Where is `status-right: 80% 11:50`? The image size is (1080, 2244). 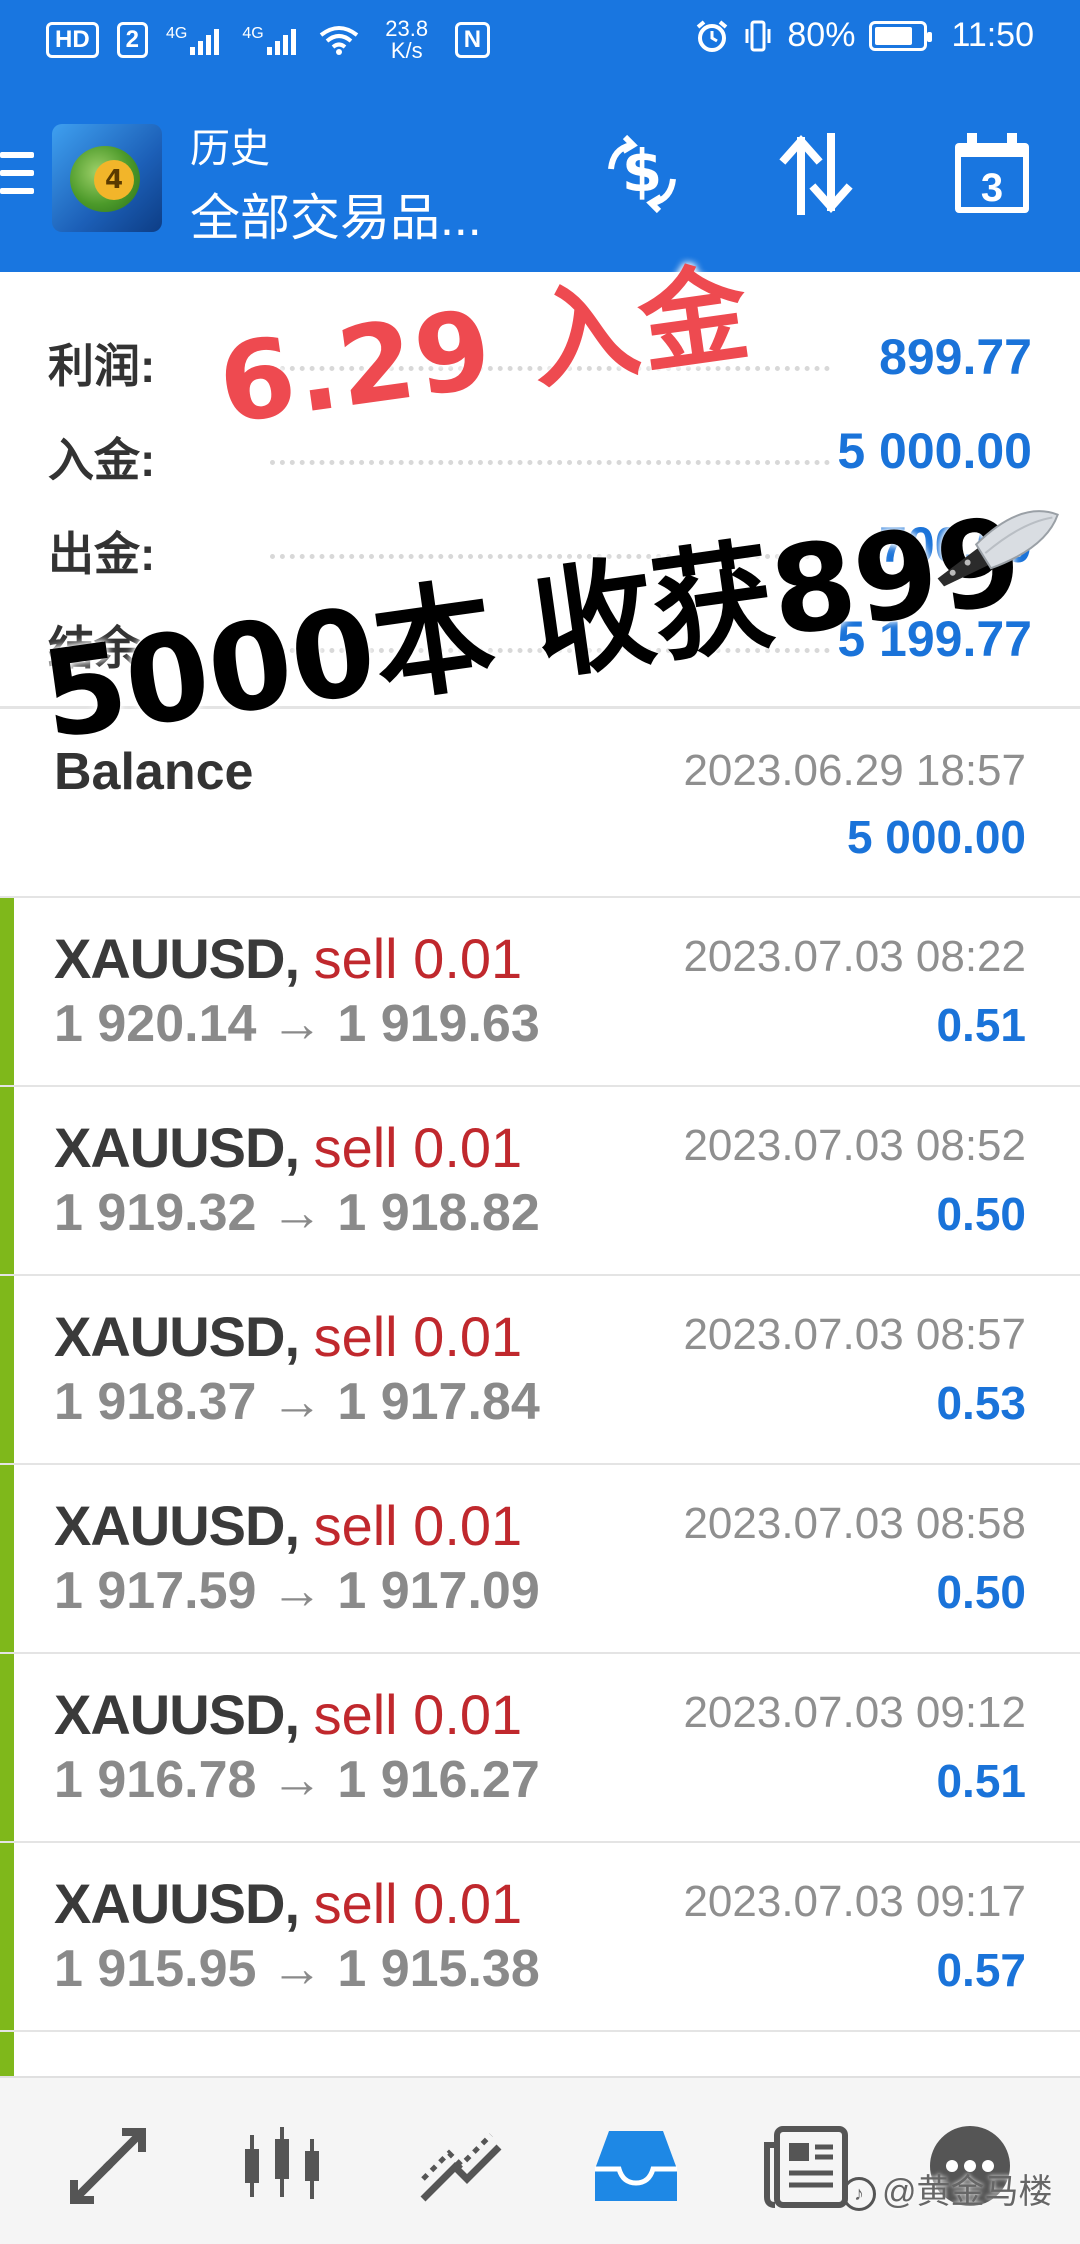
status-right: 80% 11:50 is located at coordinates (864, 35).